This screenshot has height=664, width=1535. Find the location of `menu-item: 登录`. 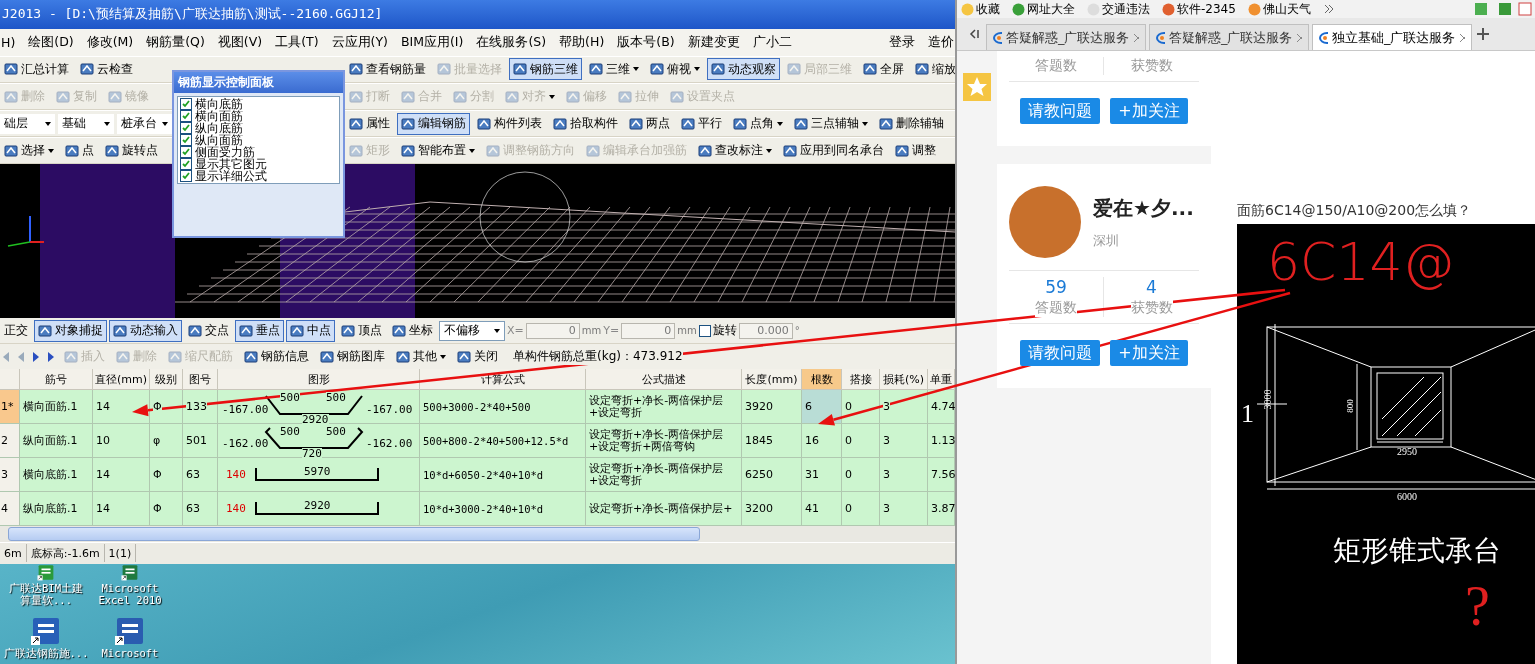

menu-item: 登录 is located at coordinates (902, 42).